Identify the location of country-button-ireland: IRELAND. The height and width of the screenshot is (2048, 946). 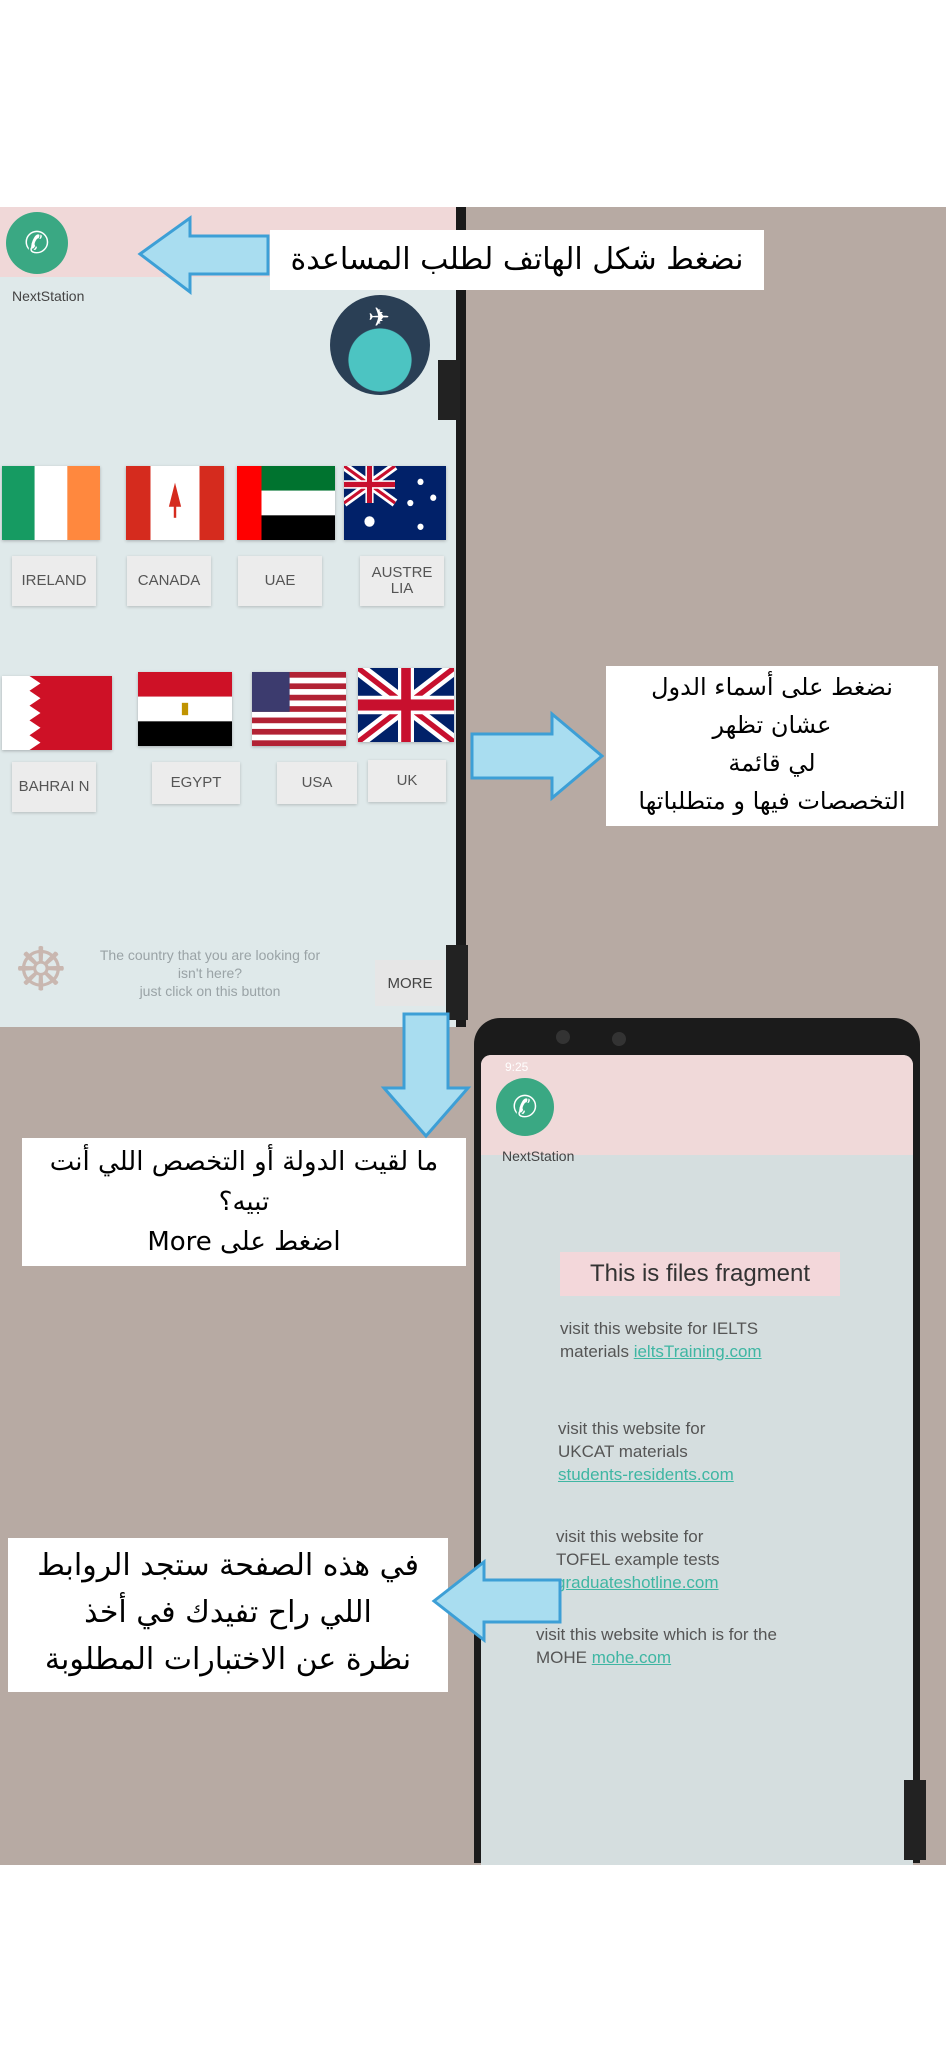
(54, 581).